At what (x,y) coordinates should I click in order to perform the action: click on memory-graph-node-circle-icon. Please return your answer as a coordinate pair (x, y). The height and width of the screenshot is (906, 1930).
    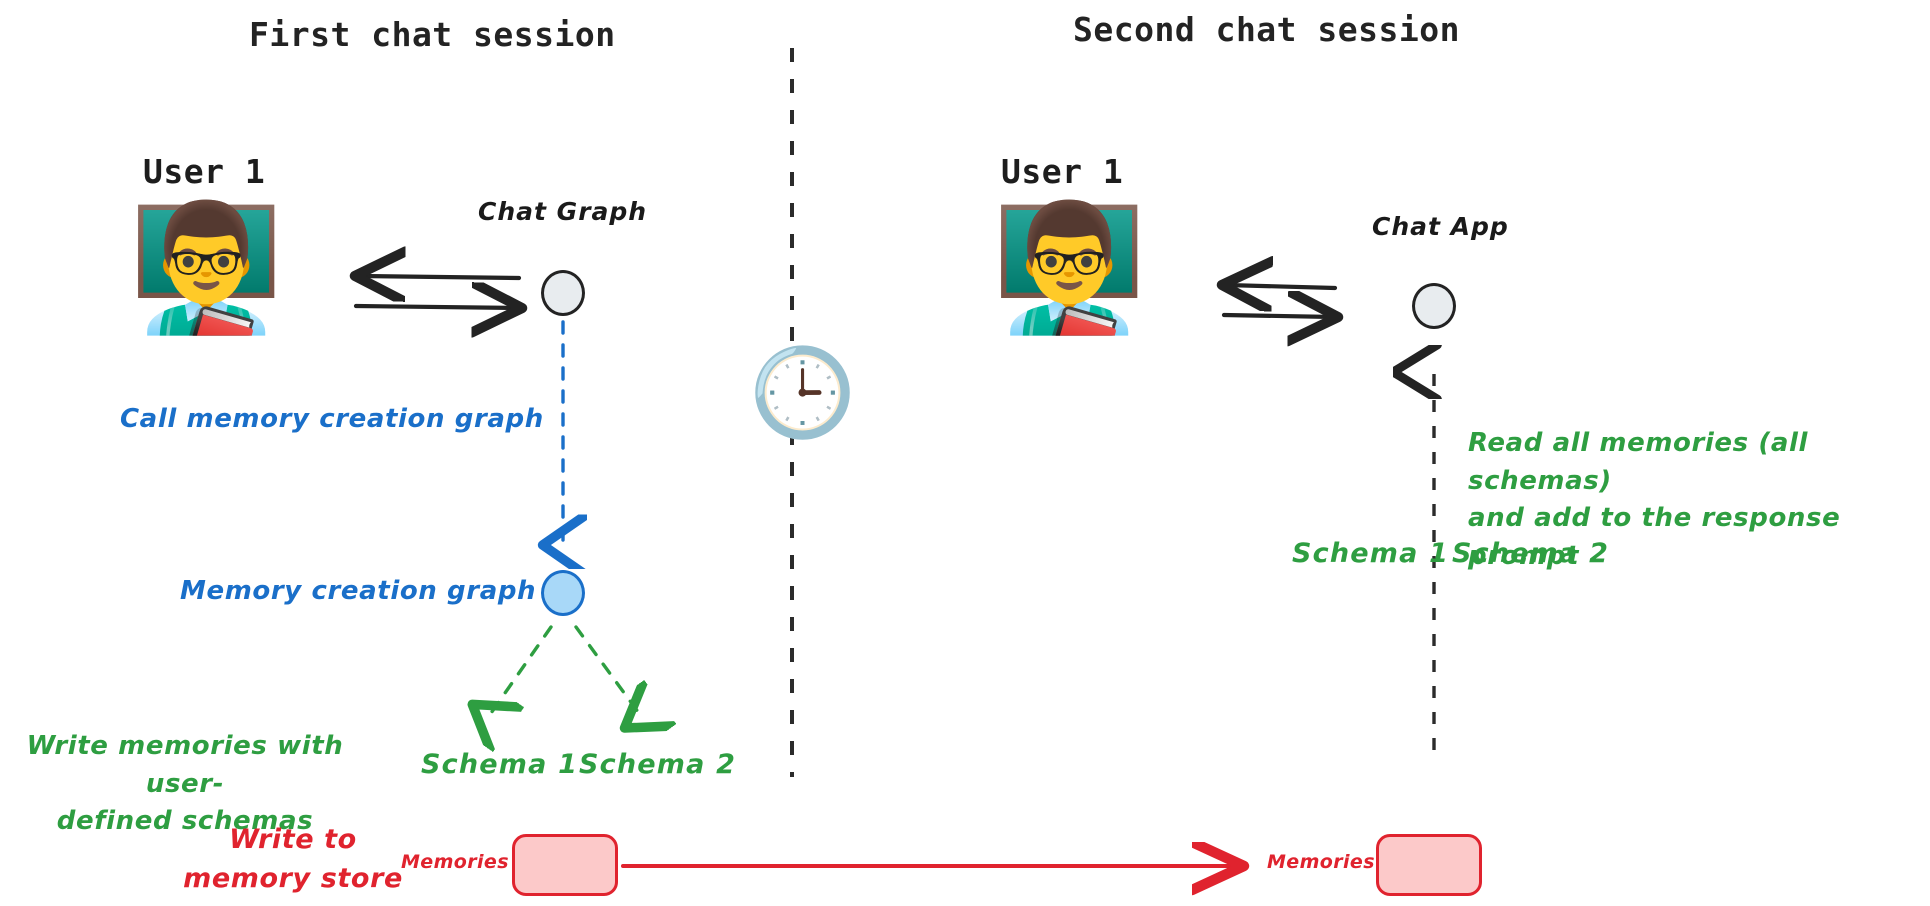
    Looking at the image, I should click on (563, 593).